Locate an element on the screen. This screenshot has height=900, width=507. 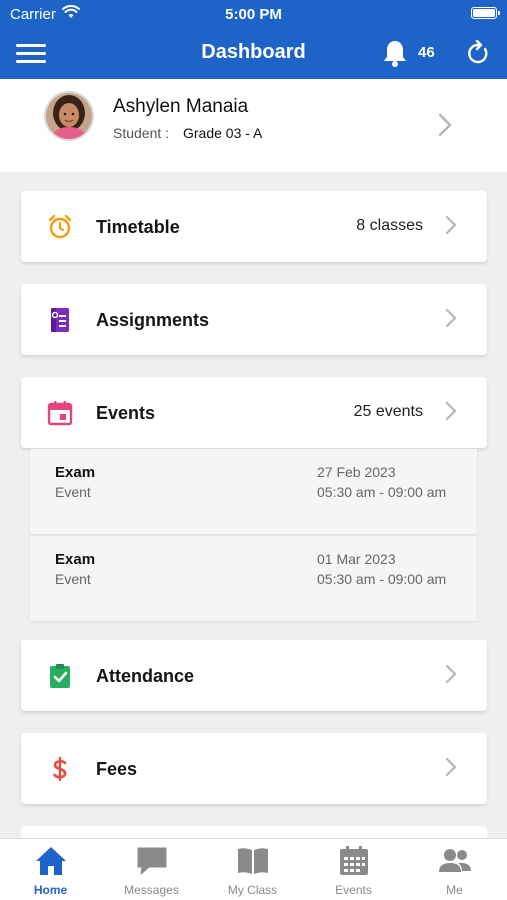
attendance-card: Attendance is located at coordinates (254, 675).